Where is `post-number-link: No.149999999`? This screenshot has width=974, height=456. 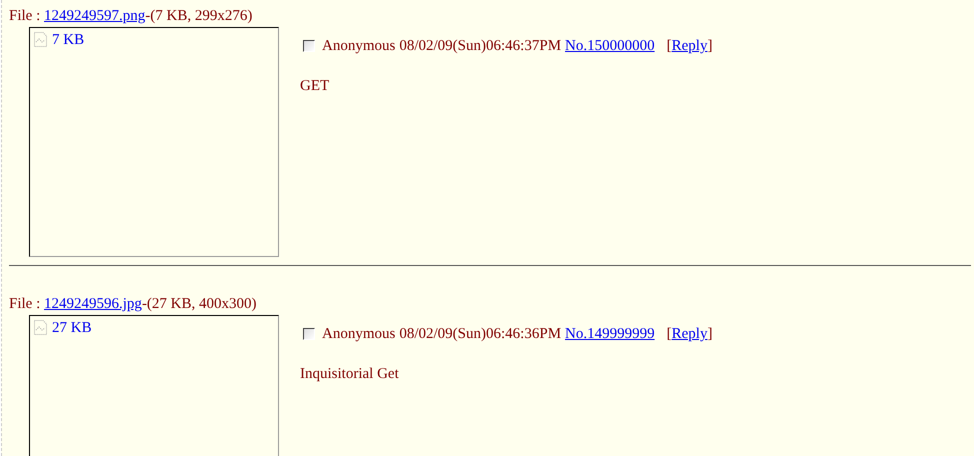
post-number-link: No.149999999 is located at coordinates (610, 334).